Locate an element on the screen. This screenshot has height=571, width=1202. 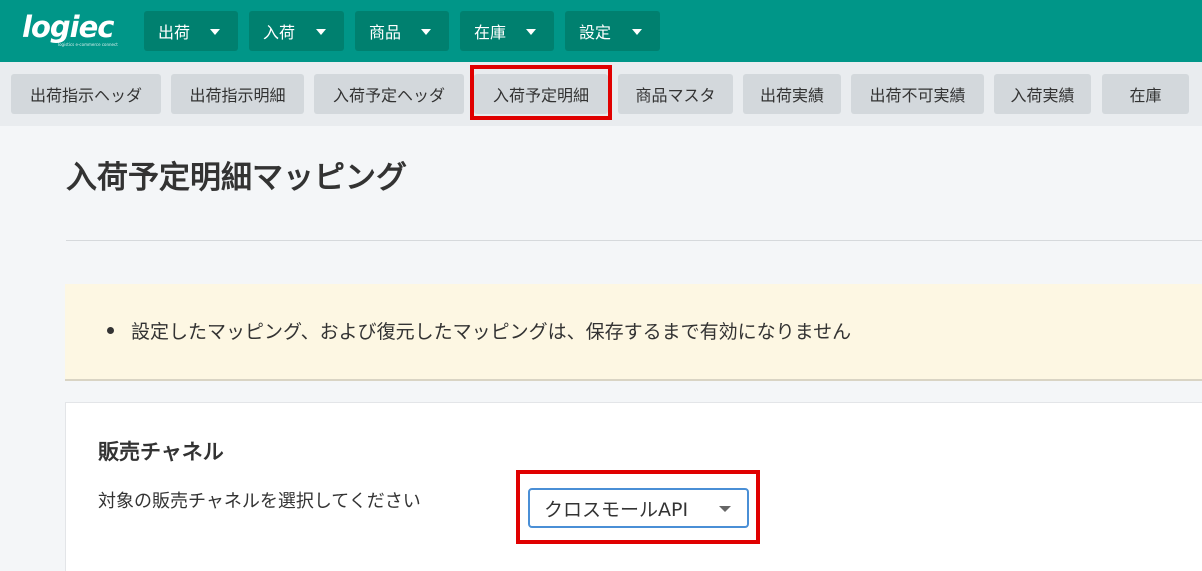
logo-text: logiec is located at coordinates (68, 27).